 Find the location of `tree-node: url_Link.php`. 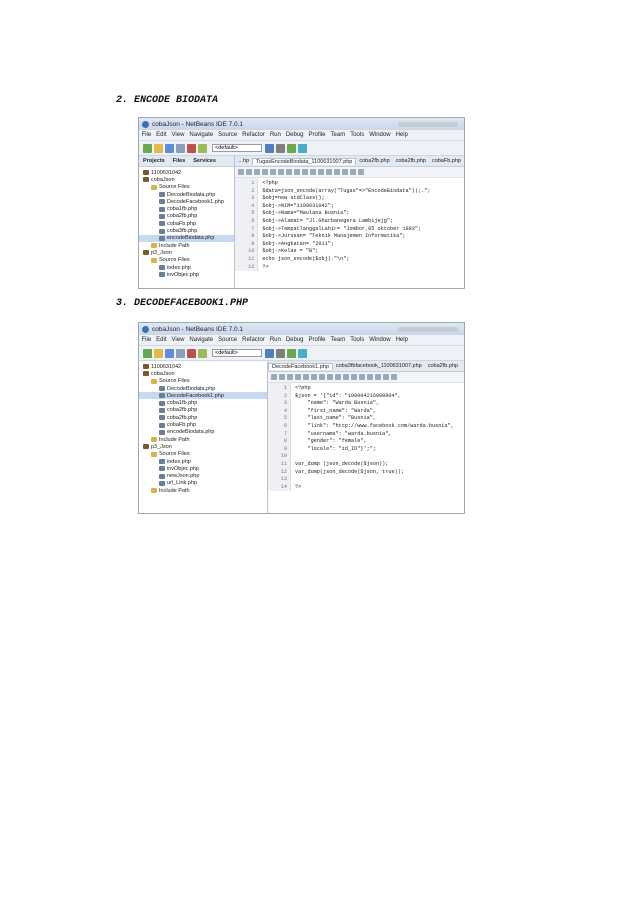

tree-node: url_Link.php is located at coordinates (203, 483).